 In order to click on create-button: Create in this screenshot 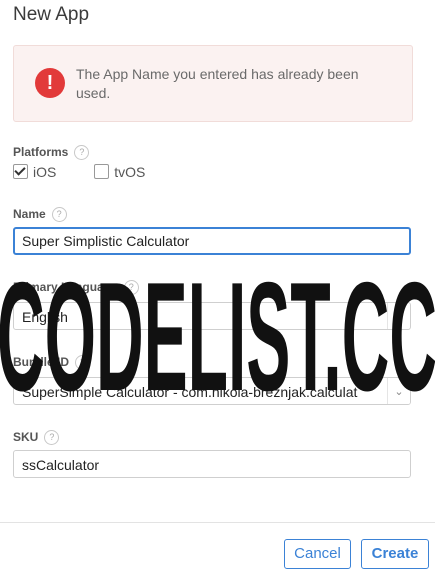, I will do `click(395, 554)`.